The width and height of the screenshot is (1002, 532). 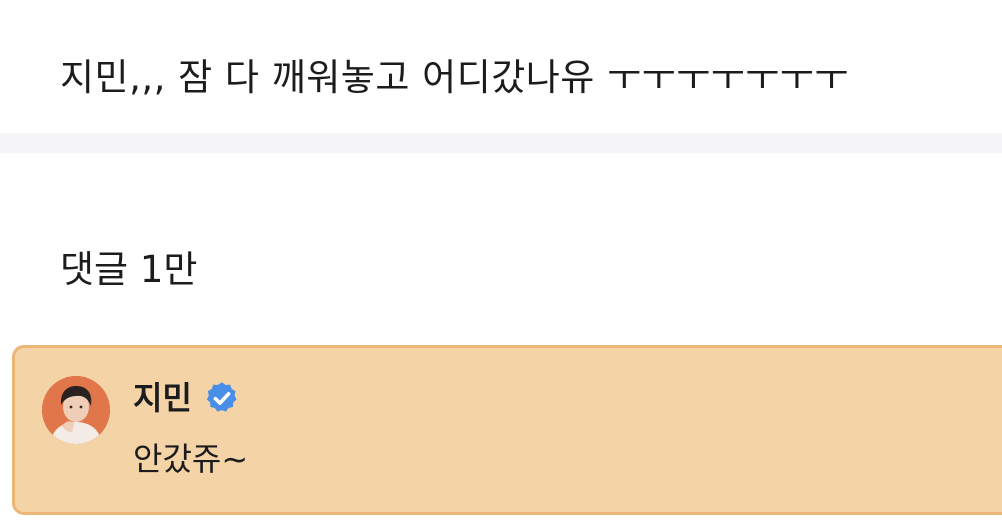 I want to click on comment-author-name: 지민, so click(x=162, y=398).